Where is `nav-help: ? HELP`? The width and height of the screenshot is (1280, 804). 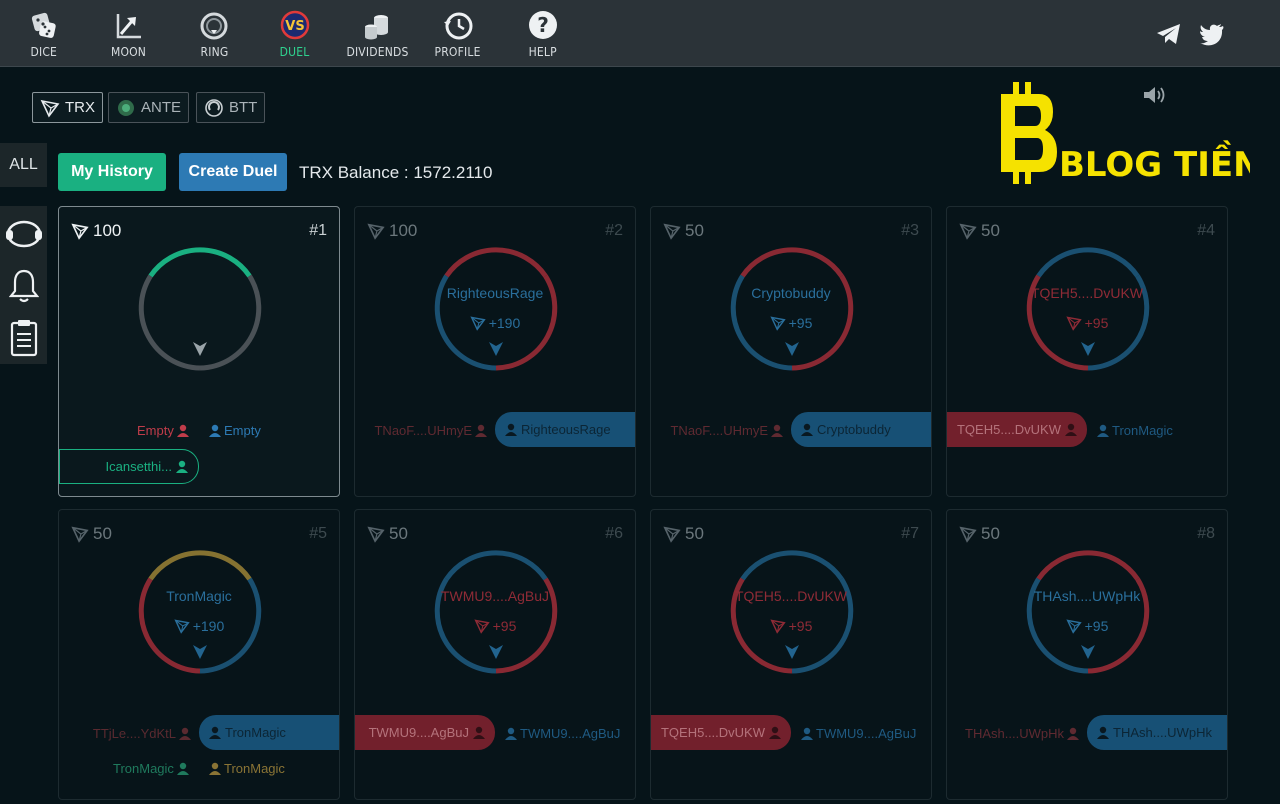
nav-help: ? HELP is located at coordinates (543, 36).